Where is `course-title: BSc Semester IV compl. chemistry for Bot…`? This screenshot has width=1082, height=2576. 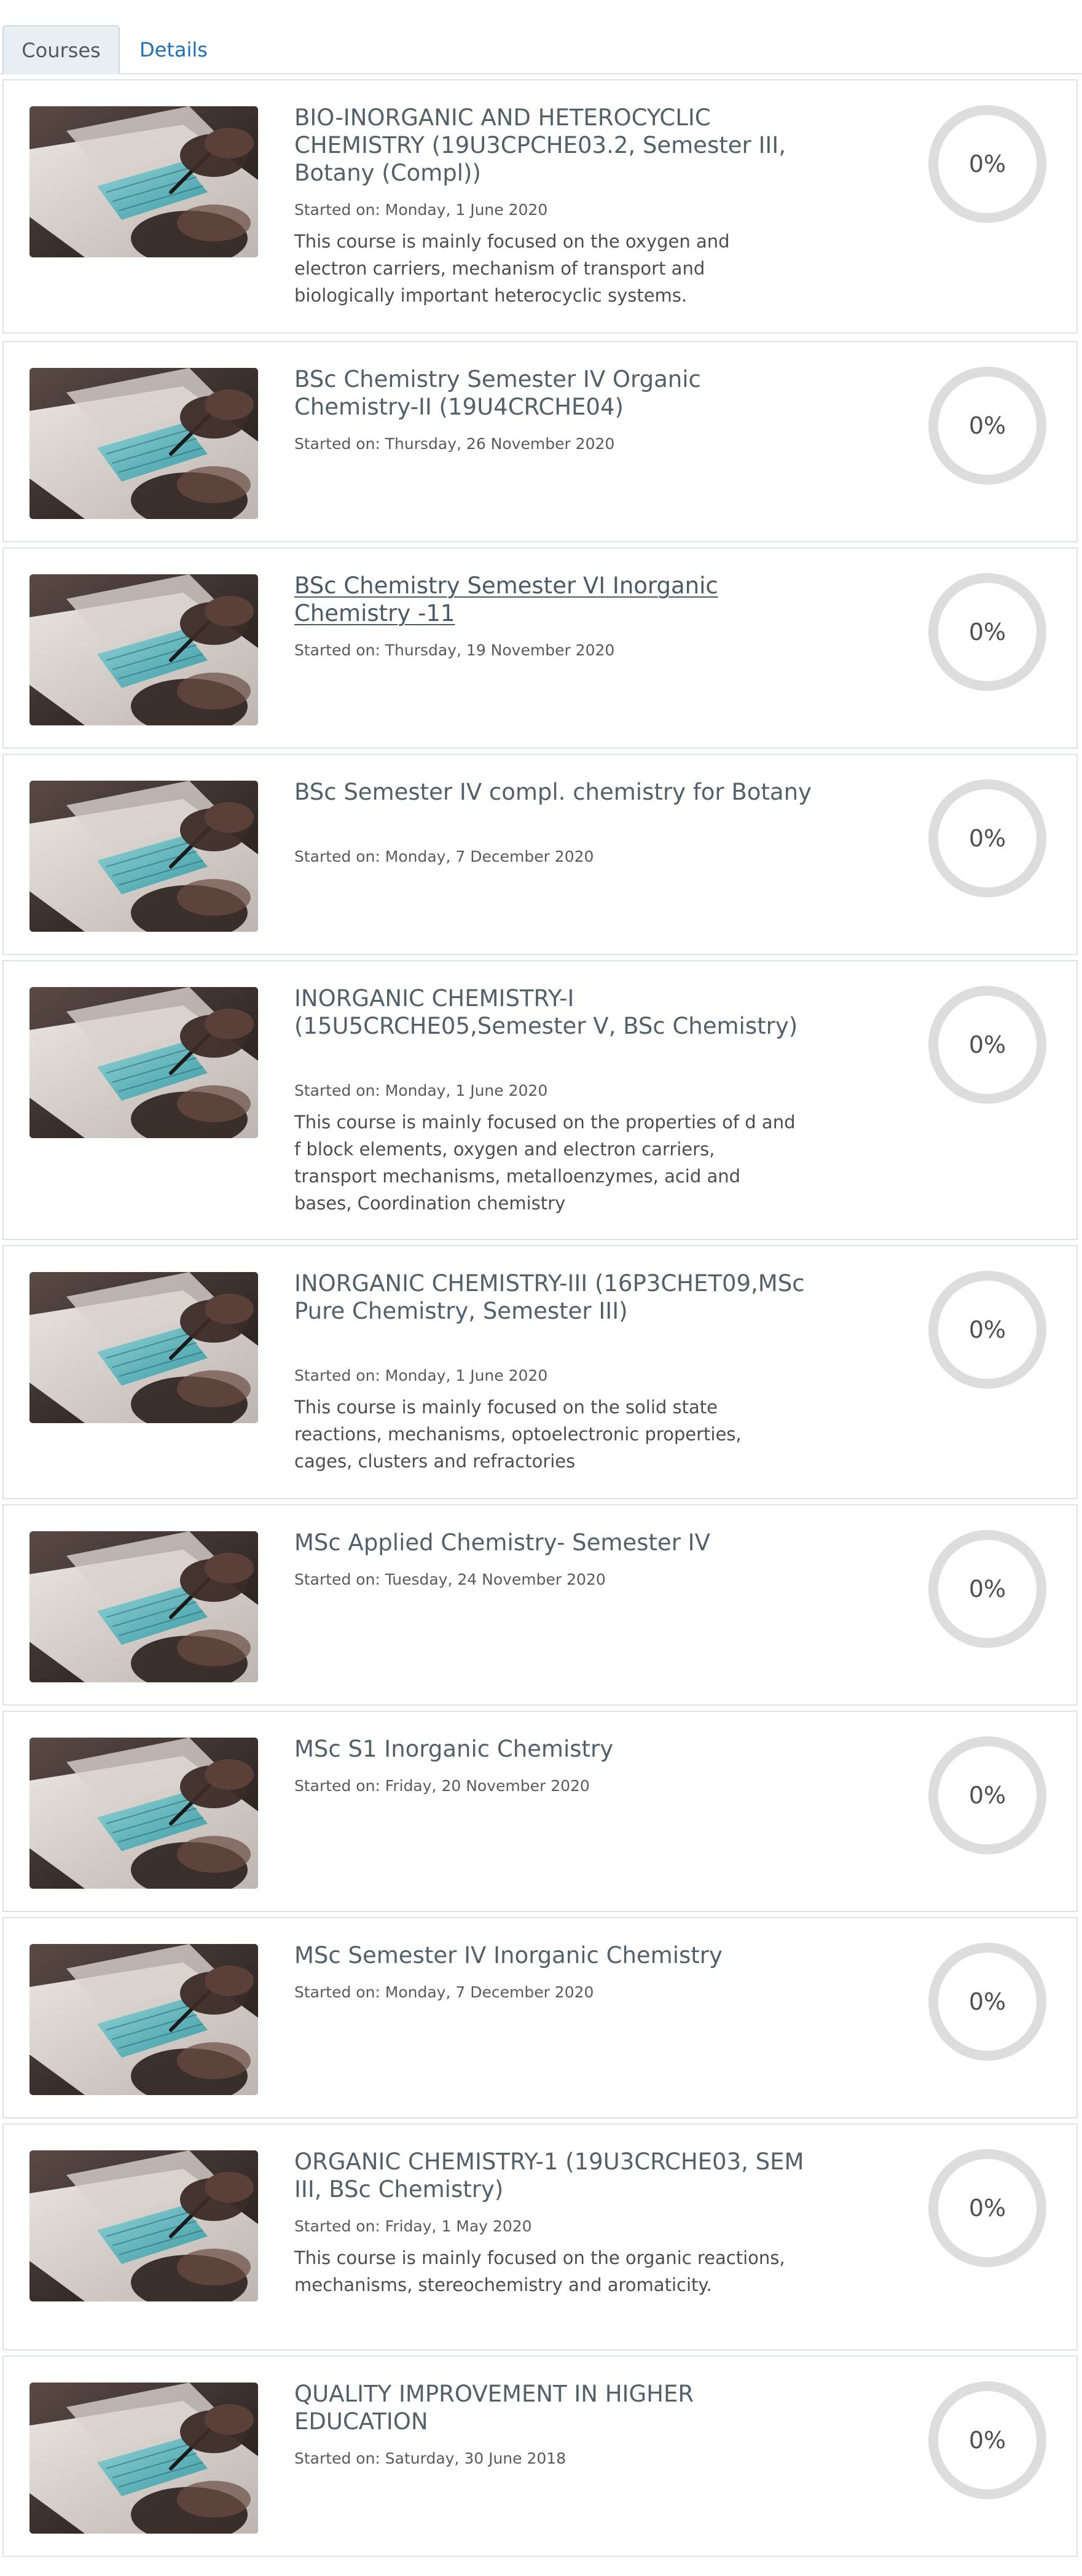
course-title: BSc Semester IV compl. chemistry for Bot… is located at coordinates (559, 792).